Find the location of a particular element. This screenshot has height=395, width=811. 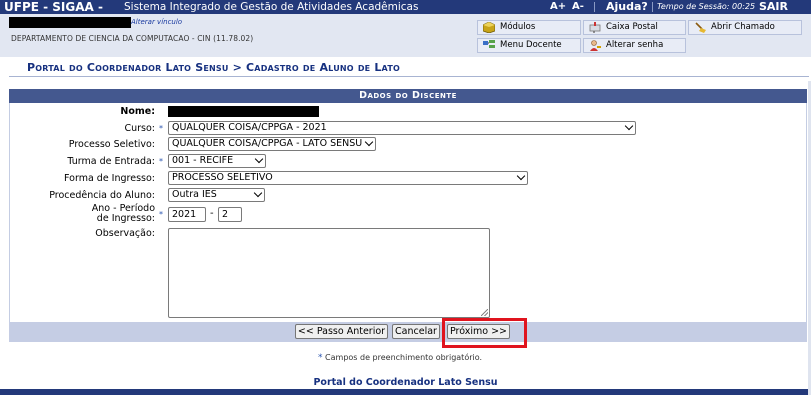

menu-docente-button: Menu Docente is located at coordinates (529, 45).